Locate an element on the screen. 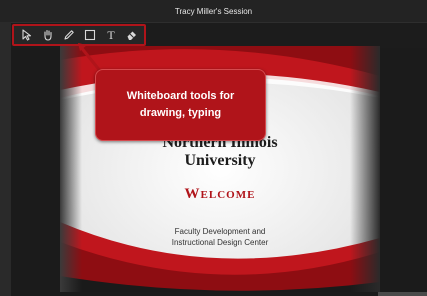  eraser-tool-button is located at coordinates (132, 35).